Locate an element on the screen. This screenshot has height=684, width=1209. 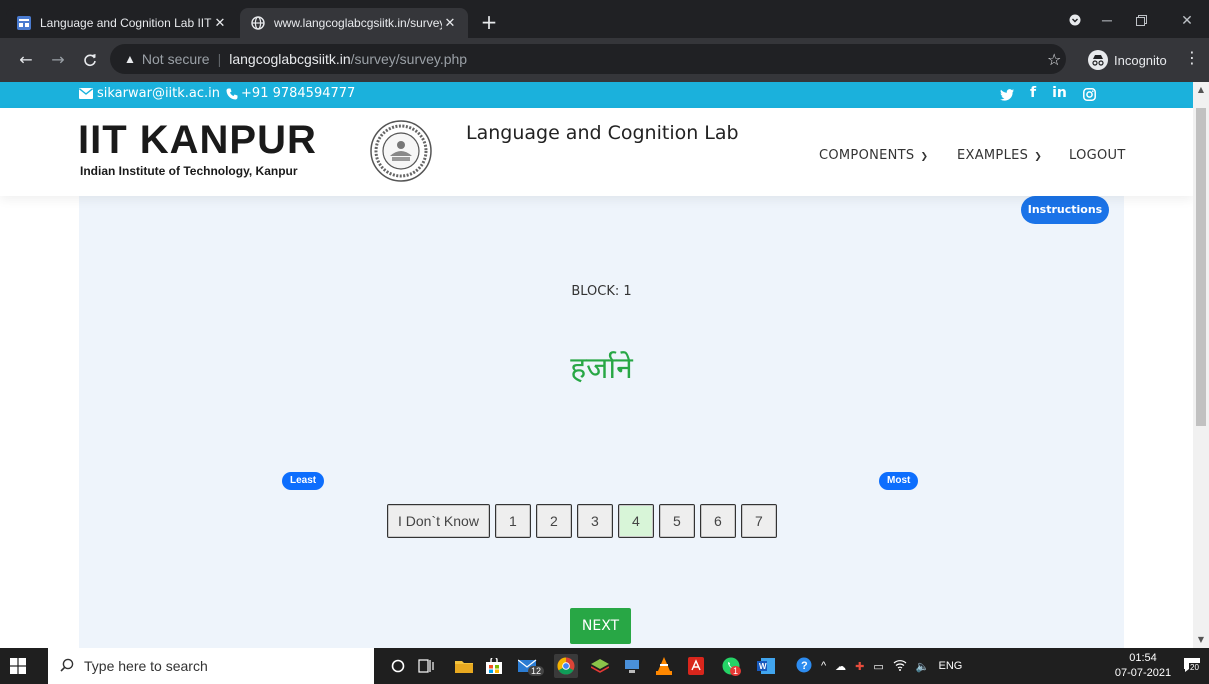
page-scrollbar: ▲ ▼ is located at coordinates (1201, 365).